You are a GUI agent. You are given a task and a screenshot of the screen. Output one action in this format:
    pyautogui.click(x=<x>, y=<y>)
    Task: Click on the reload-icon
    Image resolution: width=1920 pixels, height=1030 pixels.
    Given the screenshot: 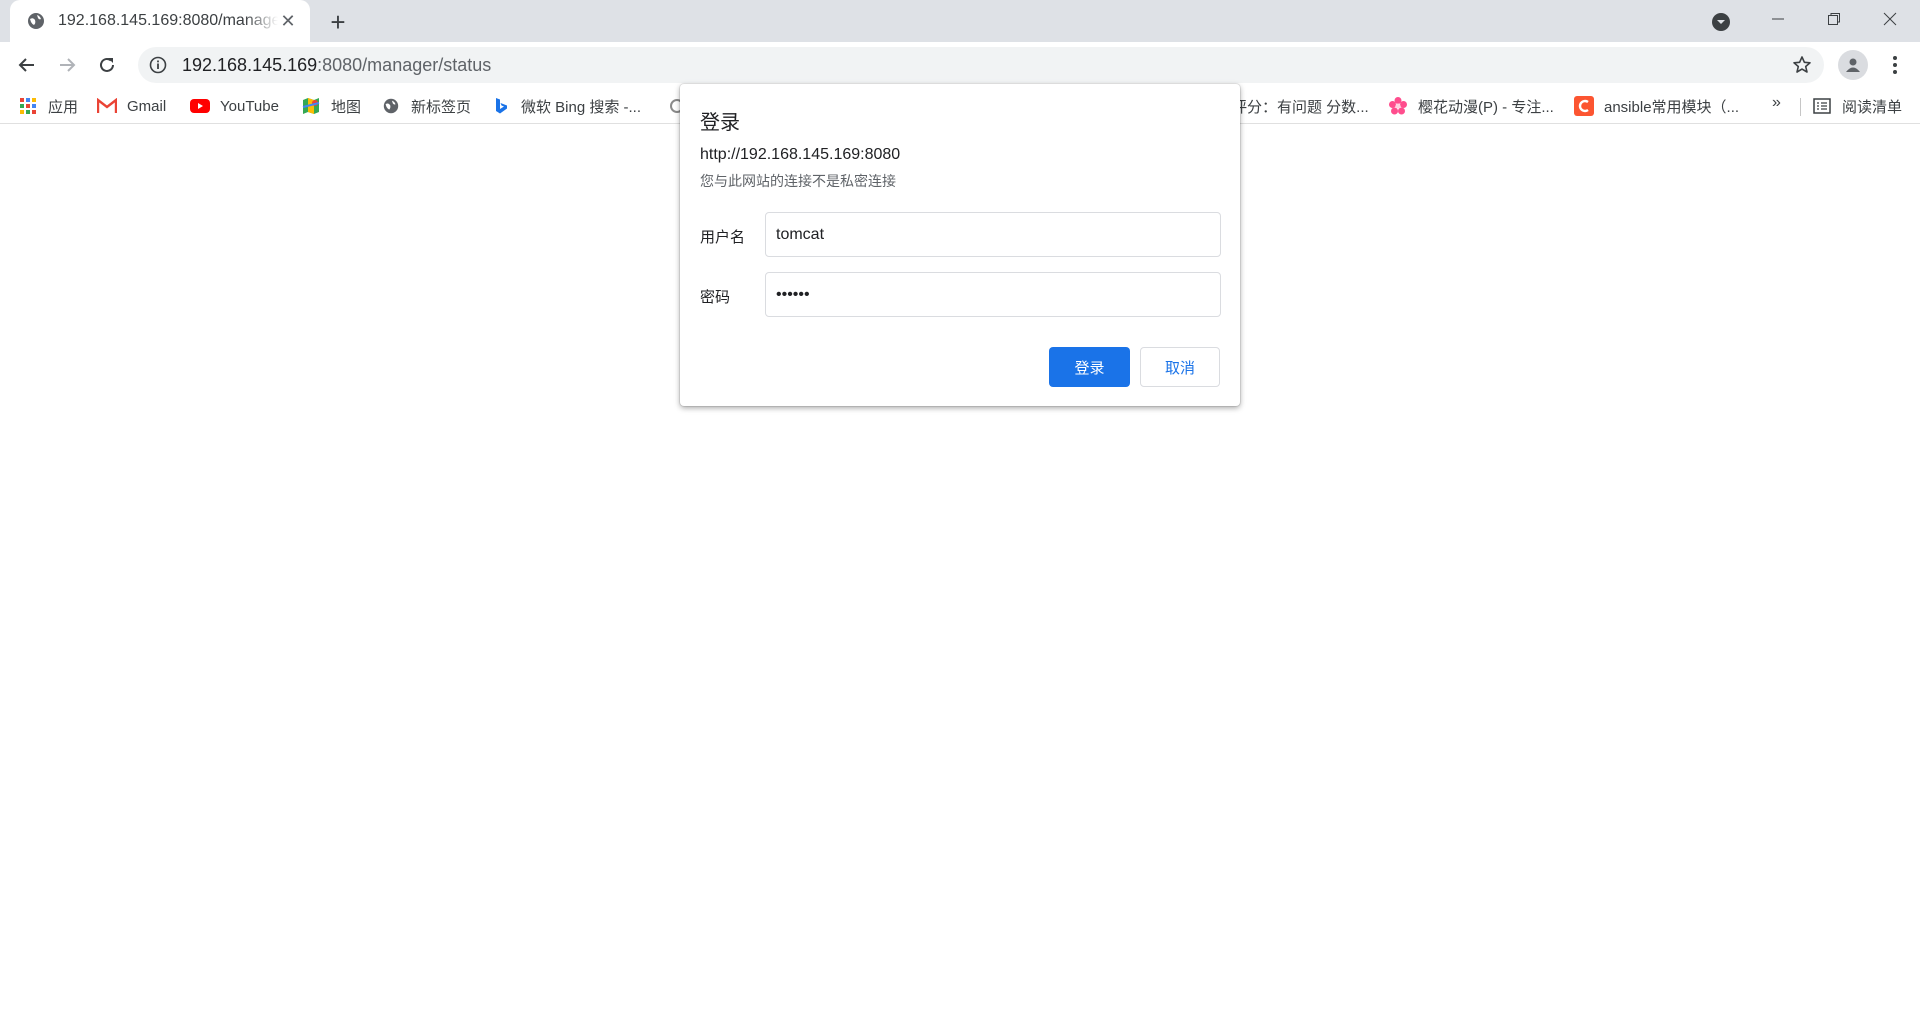 What is the action you would take?
    pyautogui.click(x=107, y=64)
    